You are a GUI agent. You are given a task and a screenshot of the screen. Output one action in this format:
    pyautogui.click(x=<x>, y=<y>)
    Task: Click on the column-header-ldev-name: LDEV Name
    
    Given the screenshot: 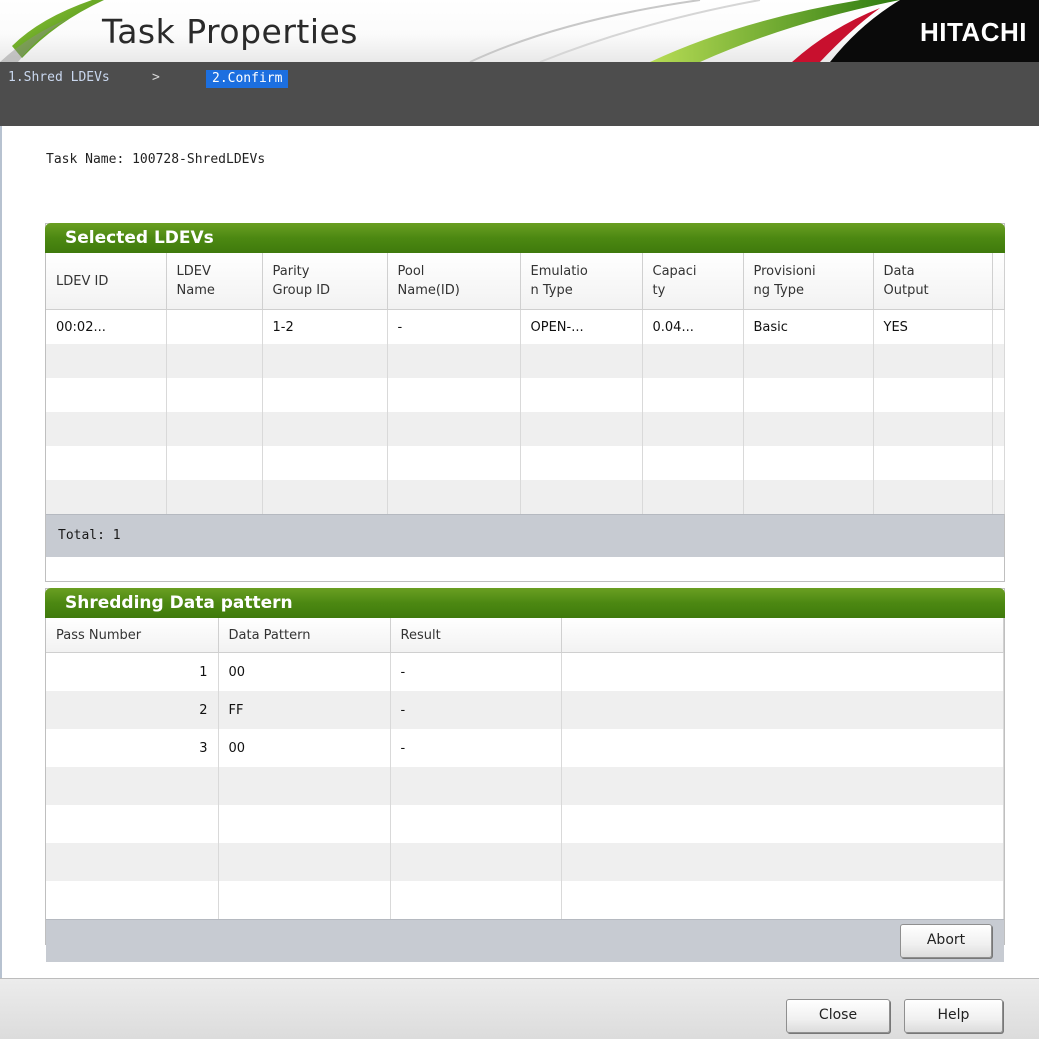 What is the action you would take?
    pyautogui.click(x=214, y=281)
    